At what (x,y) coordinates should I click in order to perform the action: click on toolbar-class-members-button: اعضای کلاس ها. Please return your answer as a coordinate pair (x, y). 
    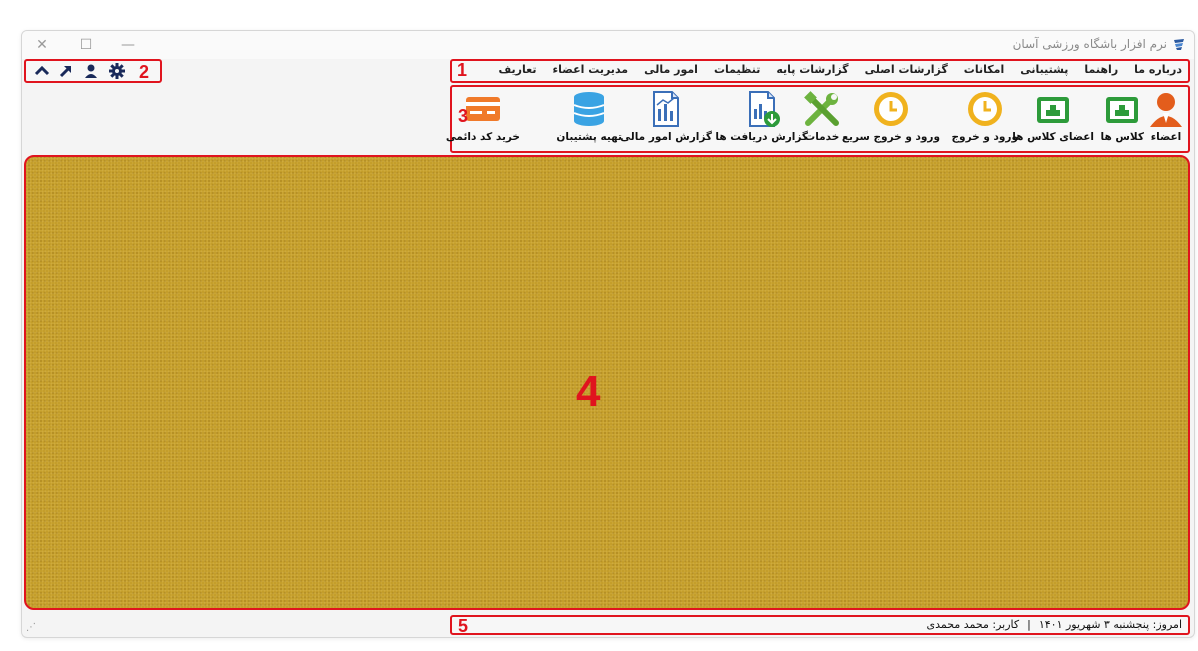
    Looking at the image, I should click on (1053, 119).